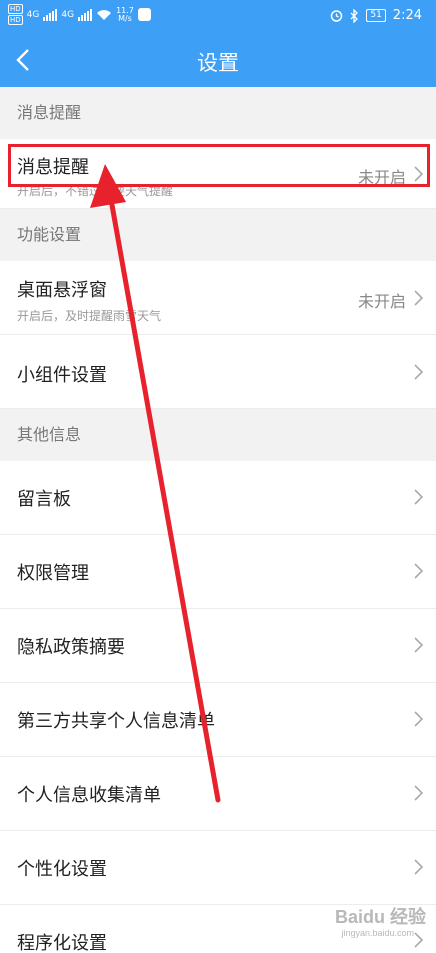 The height and width of the screenshot is (953, 436). What do you see at coordinates (218, 63) in the screenshot?
I see `page-title: 设置` at bounding box center [218, 63].